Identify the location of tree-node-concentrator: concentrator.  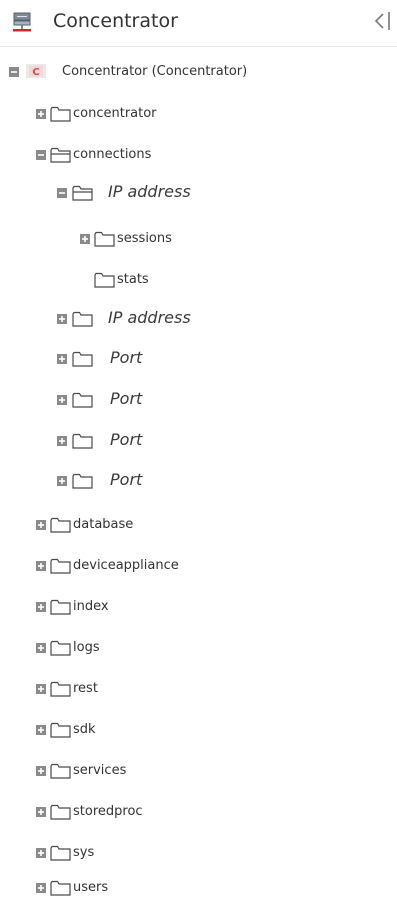
(198, 114).